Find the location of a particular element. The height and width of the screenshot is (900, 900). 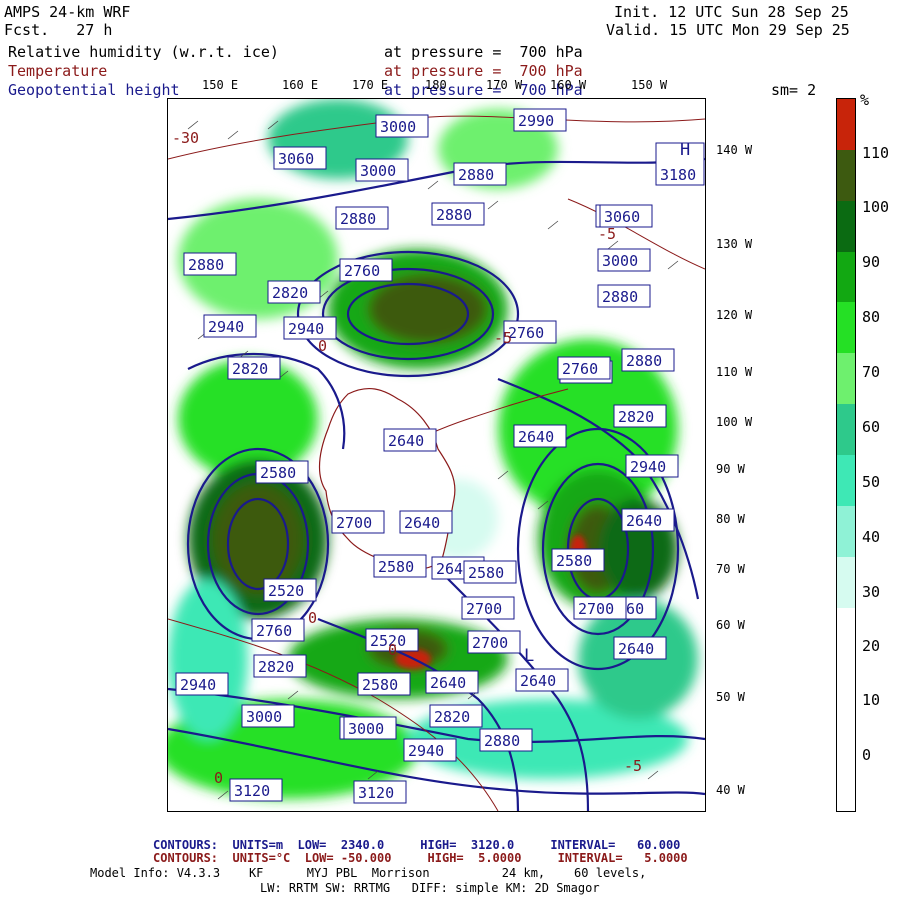

lat-label: 110 W is located at coordinates (734, 372).